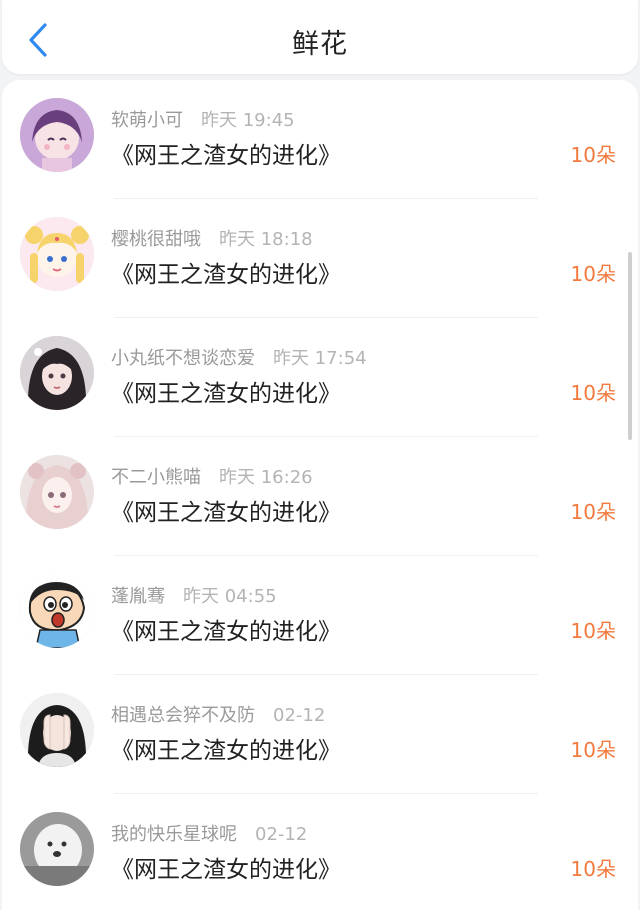  I want to click on pink-hair-girl-avatar-icon, so click(57, 492).